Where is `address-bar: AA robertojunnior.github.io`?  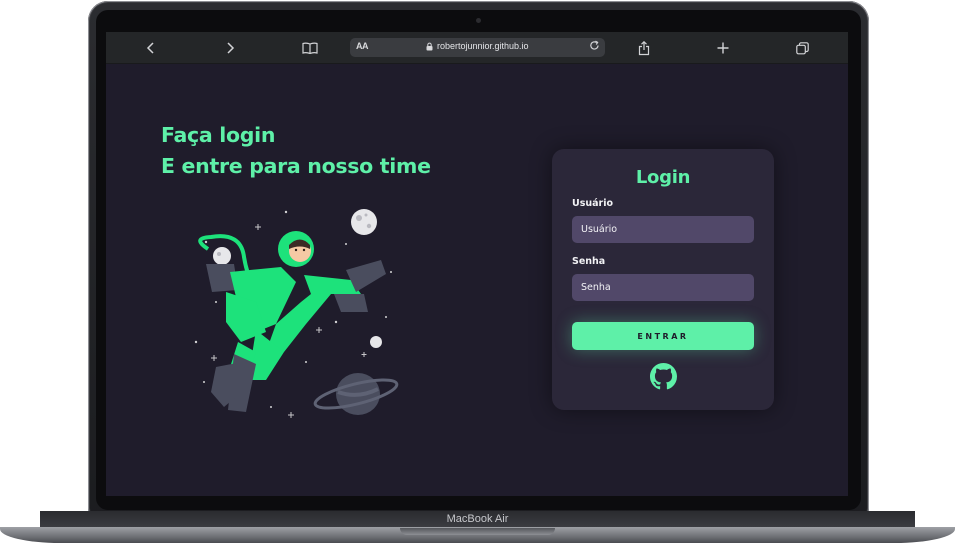 address-bar: AA robertojunnior.github.io is located at coordinates (477, 47).